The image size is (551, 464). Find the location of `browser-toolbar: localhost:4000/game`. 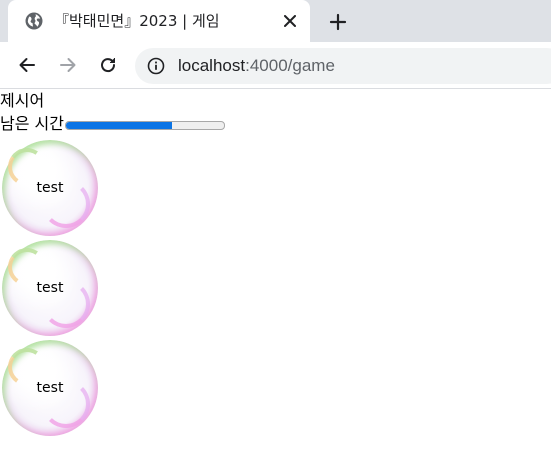

browser-toolbar: localhost:4000/game is located at coordinates (275, 65).